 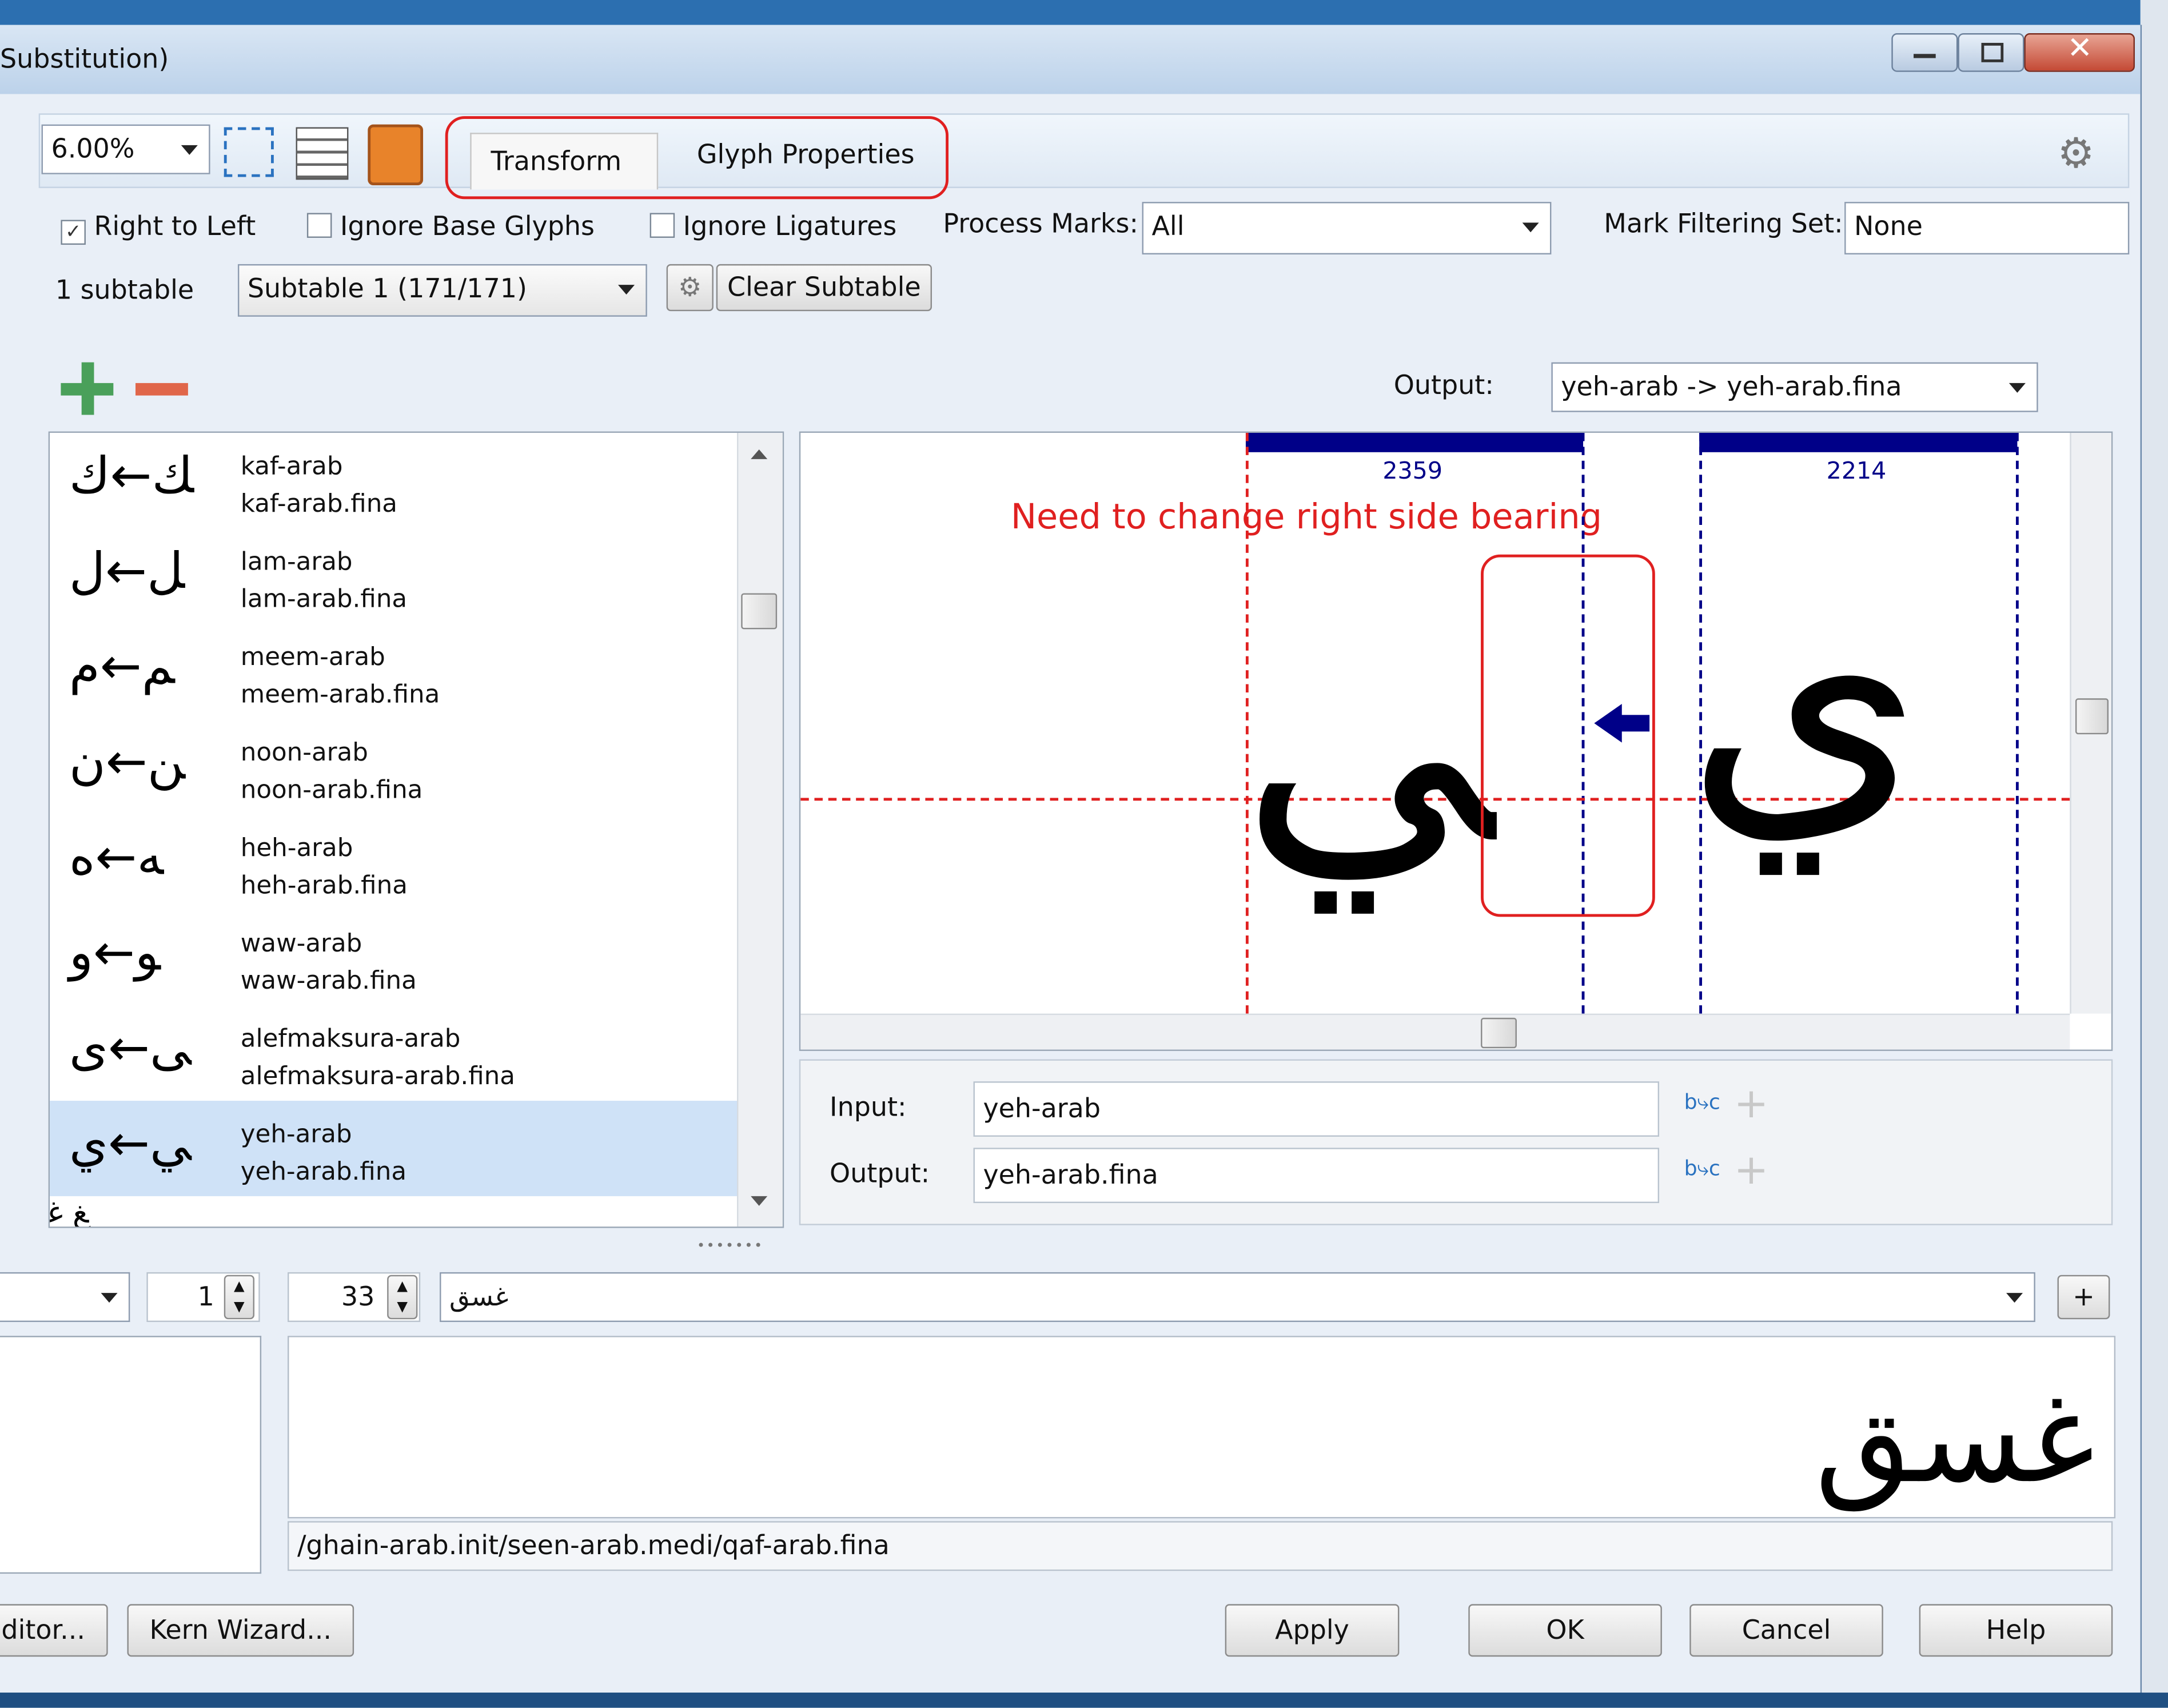 I want to click on substitution-glyph-preview: ﻦ←ﻥ, so click(x=128, y=762).